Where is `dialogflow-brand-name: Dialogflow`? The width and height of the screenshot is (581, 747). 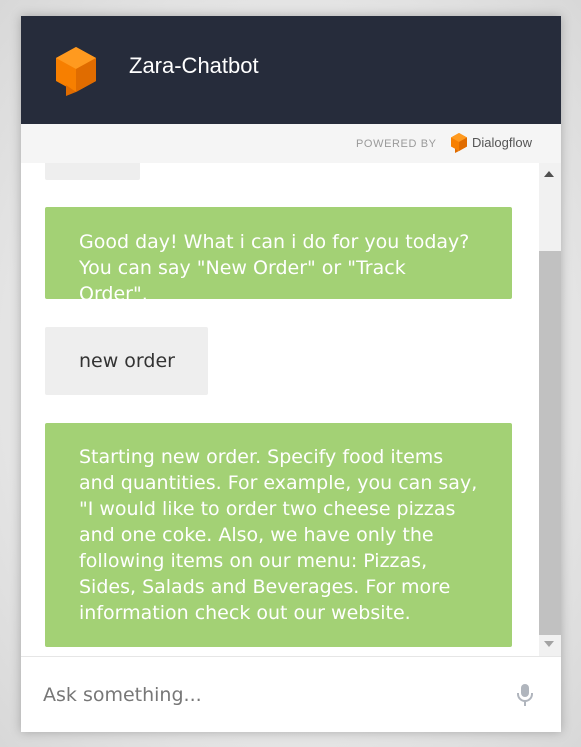 dialogflow-brand-name: Dialogflow is located at coordinates (502, 142).